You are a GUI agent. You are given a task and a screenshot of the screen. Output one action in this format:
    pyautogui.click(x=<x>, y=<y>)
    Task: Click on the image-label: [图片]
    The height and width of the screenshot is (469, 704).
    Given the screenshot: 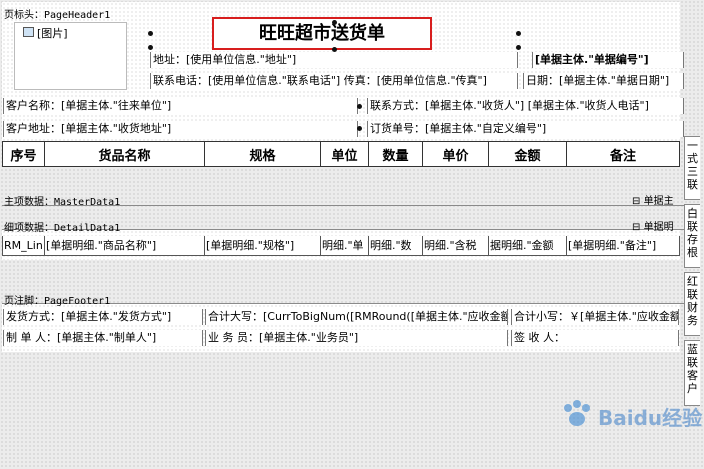 What is the action you would take?
    pyautogui.click(x=52, y=33)
    